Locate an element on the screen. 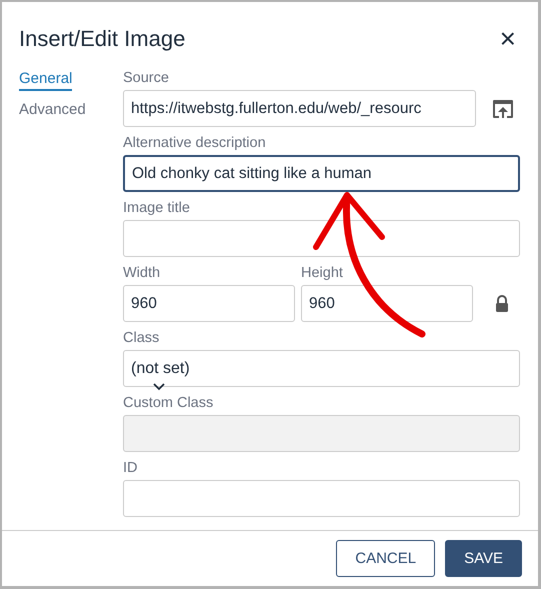 The image size is (541, 589). tab: General is located at coordinates (45, 80).